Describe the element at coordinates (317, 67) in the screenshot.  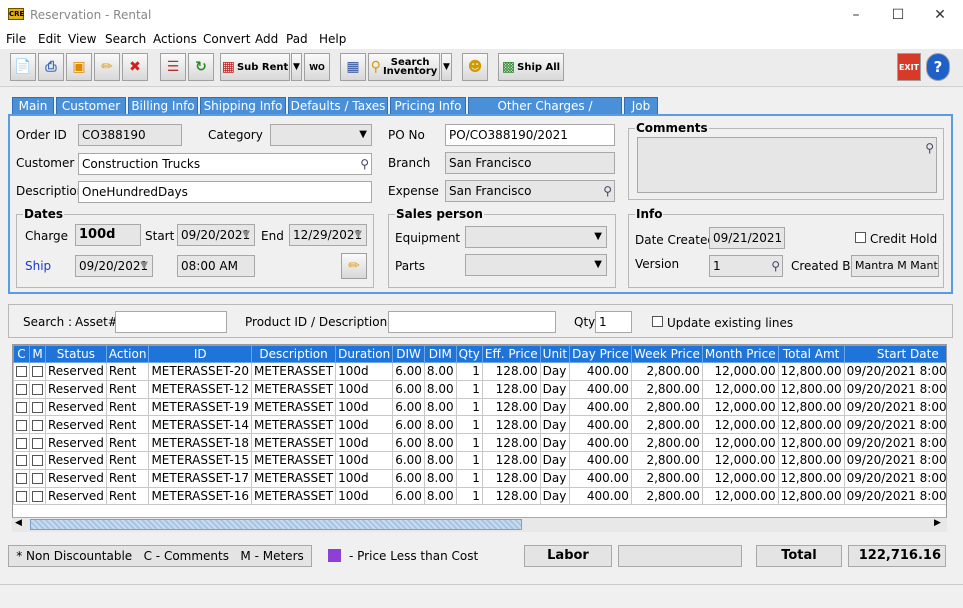
I see `work-order-button: WO` at that location.